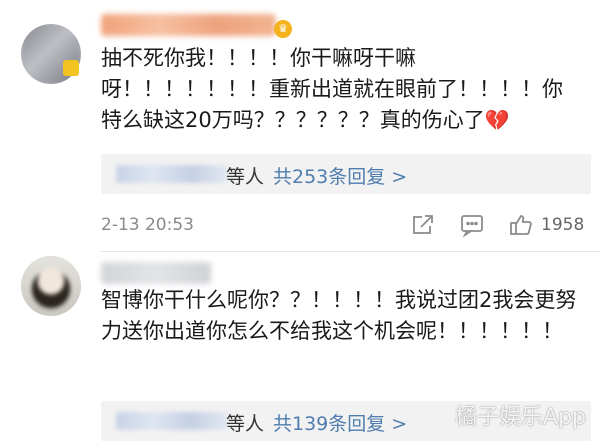  Describe the element at coordinates (423, 225) in the screenshot. I see `share-icon` at that location.